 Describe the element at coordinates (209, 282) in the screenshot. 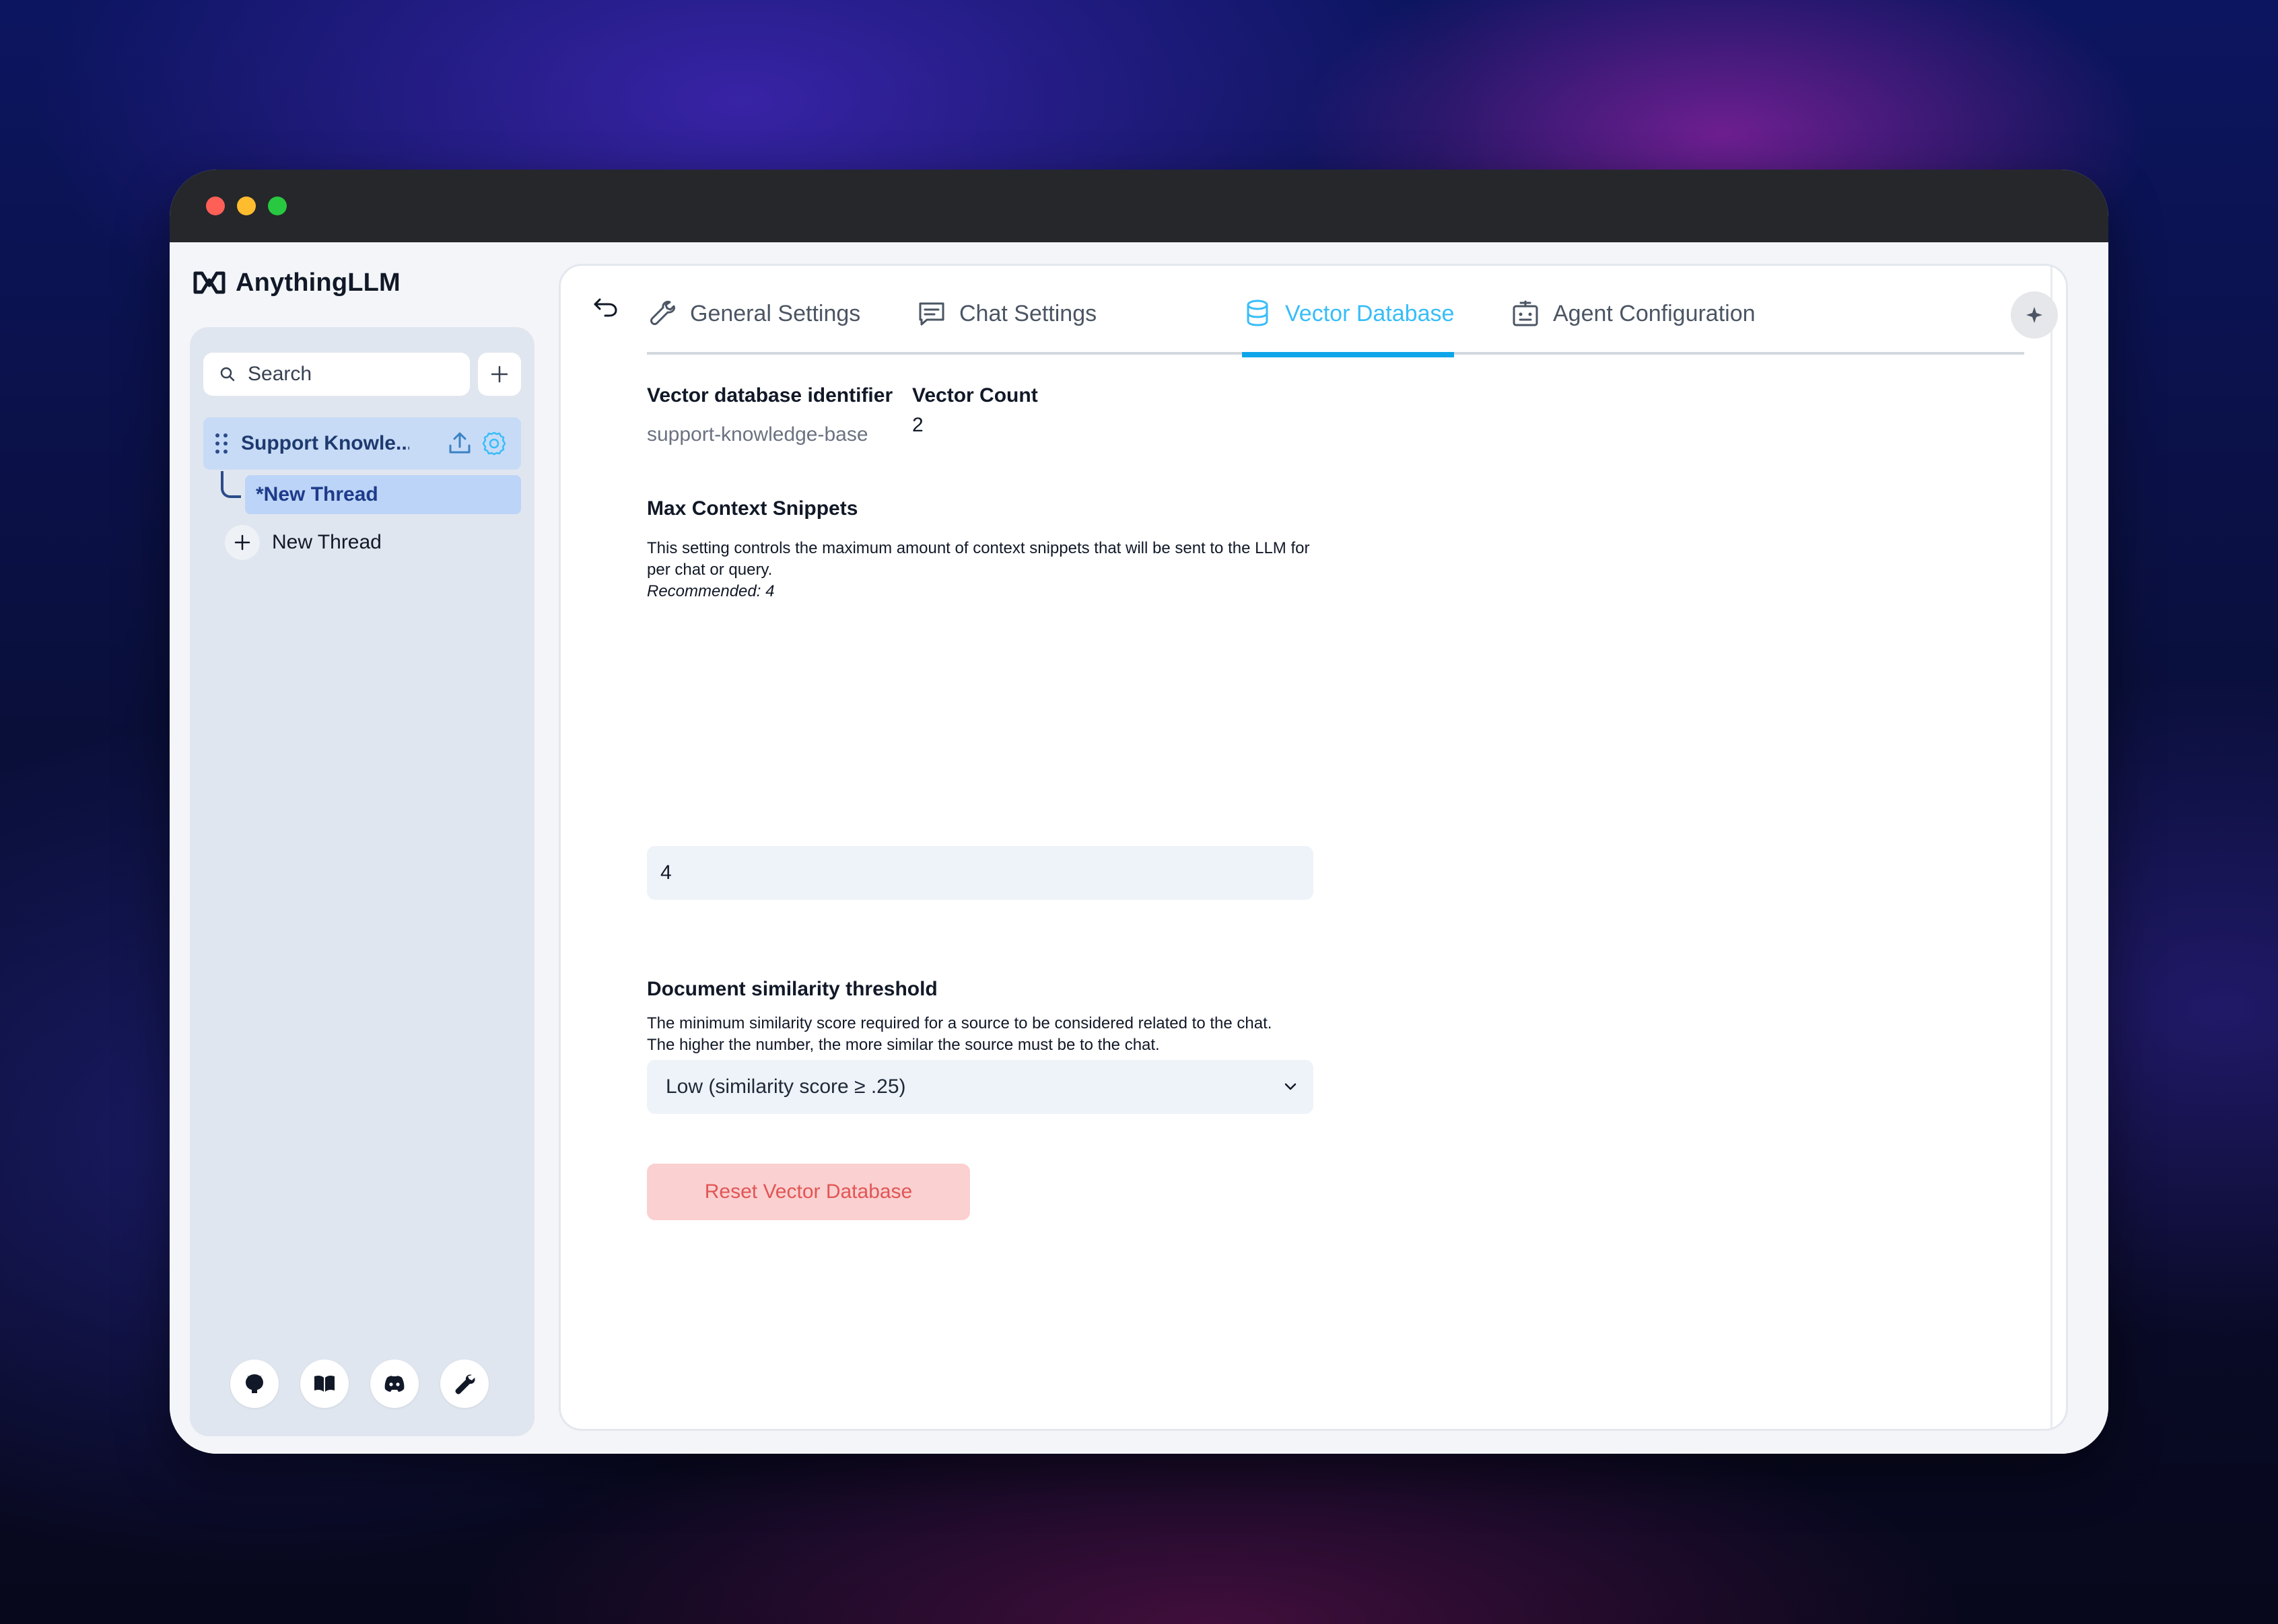

I see `anythingllm-logo-icon` at that location.